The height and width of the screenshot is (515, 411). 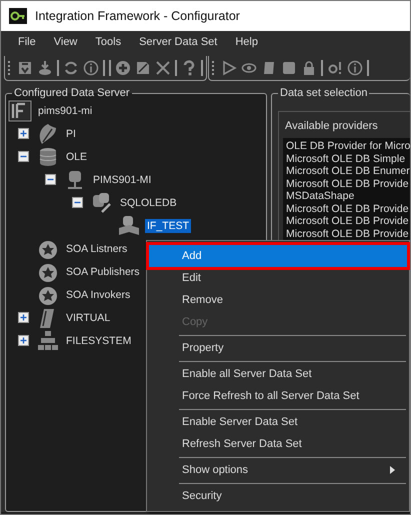 What do you see at coordinates (392, 470) in the screenshot?
I see `submenu-arrow-icon` at bounding box center [392, 470].